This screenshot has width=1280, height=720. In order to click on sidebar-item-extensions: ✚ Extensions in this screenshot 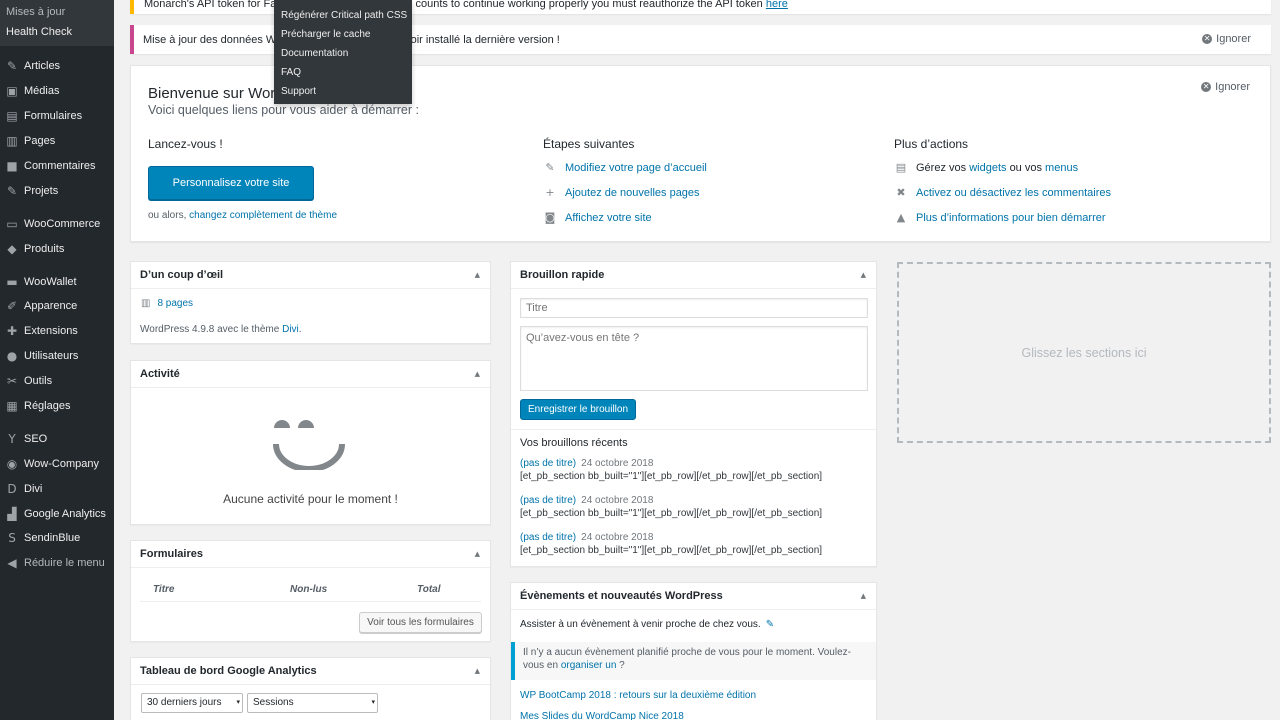, I will do `click(57, 331)`.